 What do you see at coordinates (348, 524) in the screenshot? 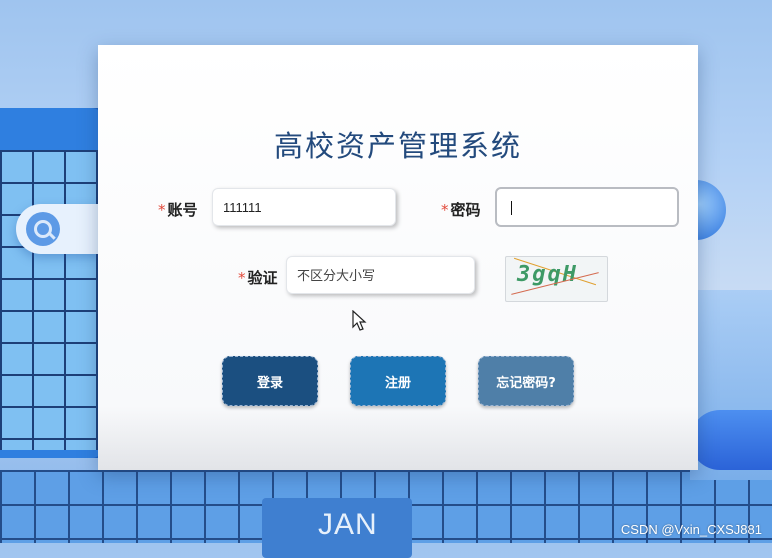
I see `calendar-text: JAN` at bounding box center [348, 524].